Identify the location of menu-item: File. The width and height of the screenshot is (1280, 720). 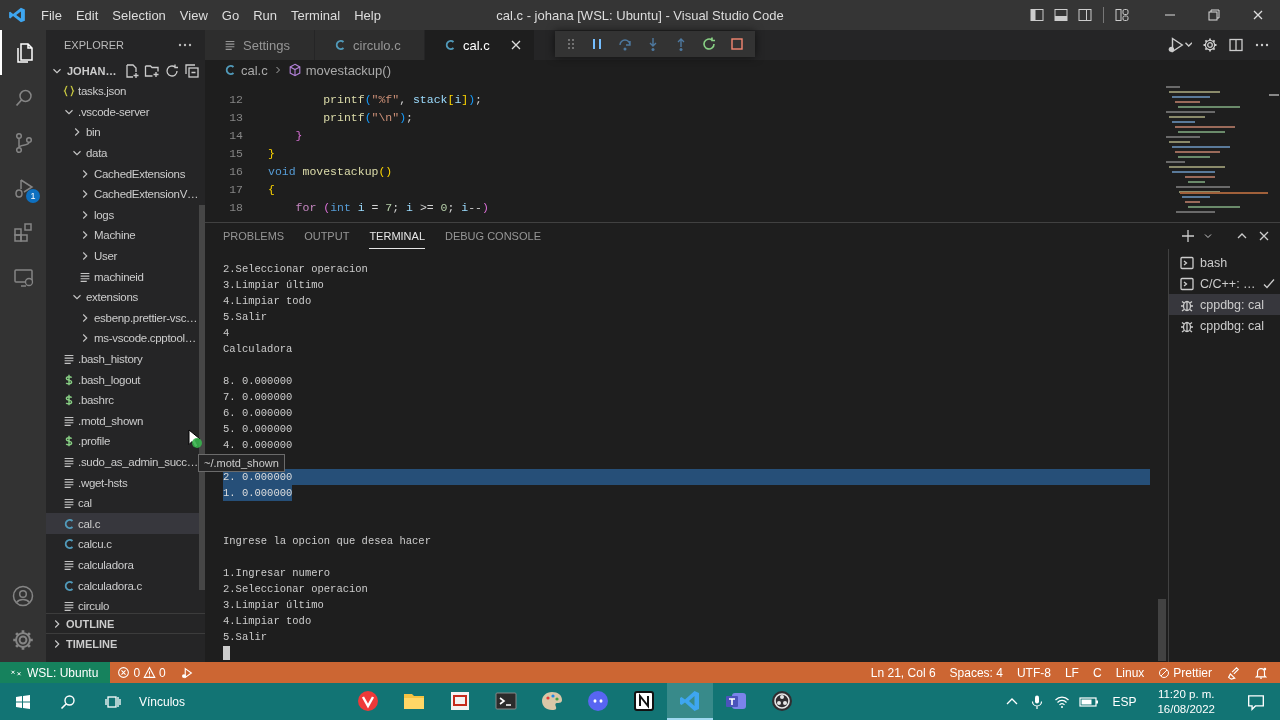
(51, 15).